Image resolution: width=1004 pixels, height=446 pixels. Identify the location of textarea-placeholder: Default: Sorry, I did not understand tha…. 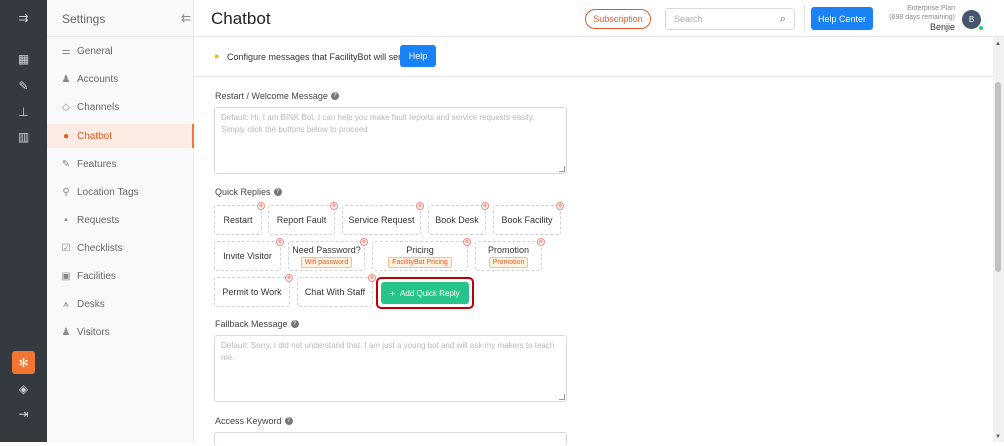
(388, 351).